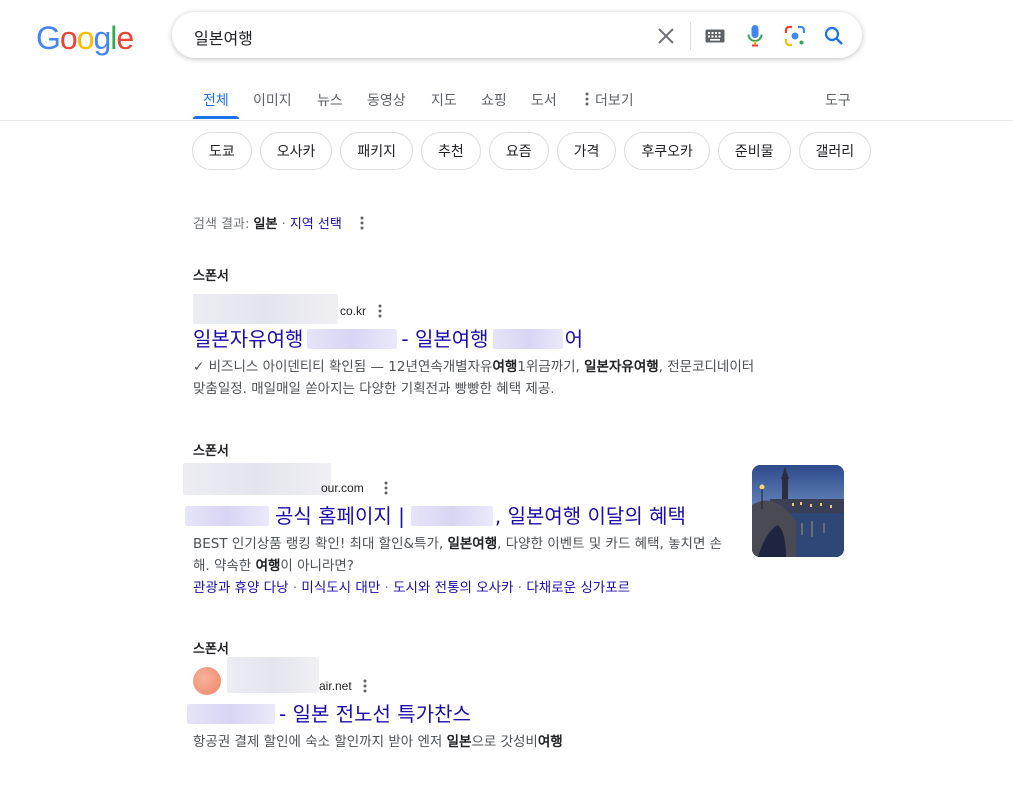  Describe the element at coordinates (472, 544) in the screenshot. I see `desc-bold: 일본여행` at that location.